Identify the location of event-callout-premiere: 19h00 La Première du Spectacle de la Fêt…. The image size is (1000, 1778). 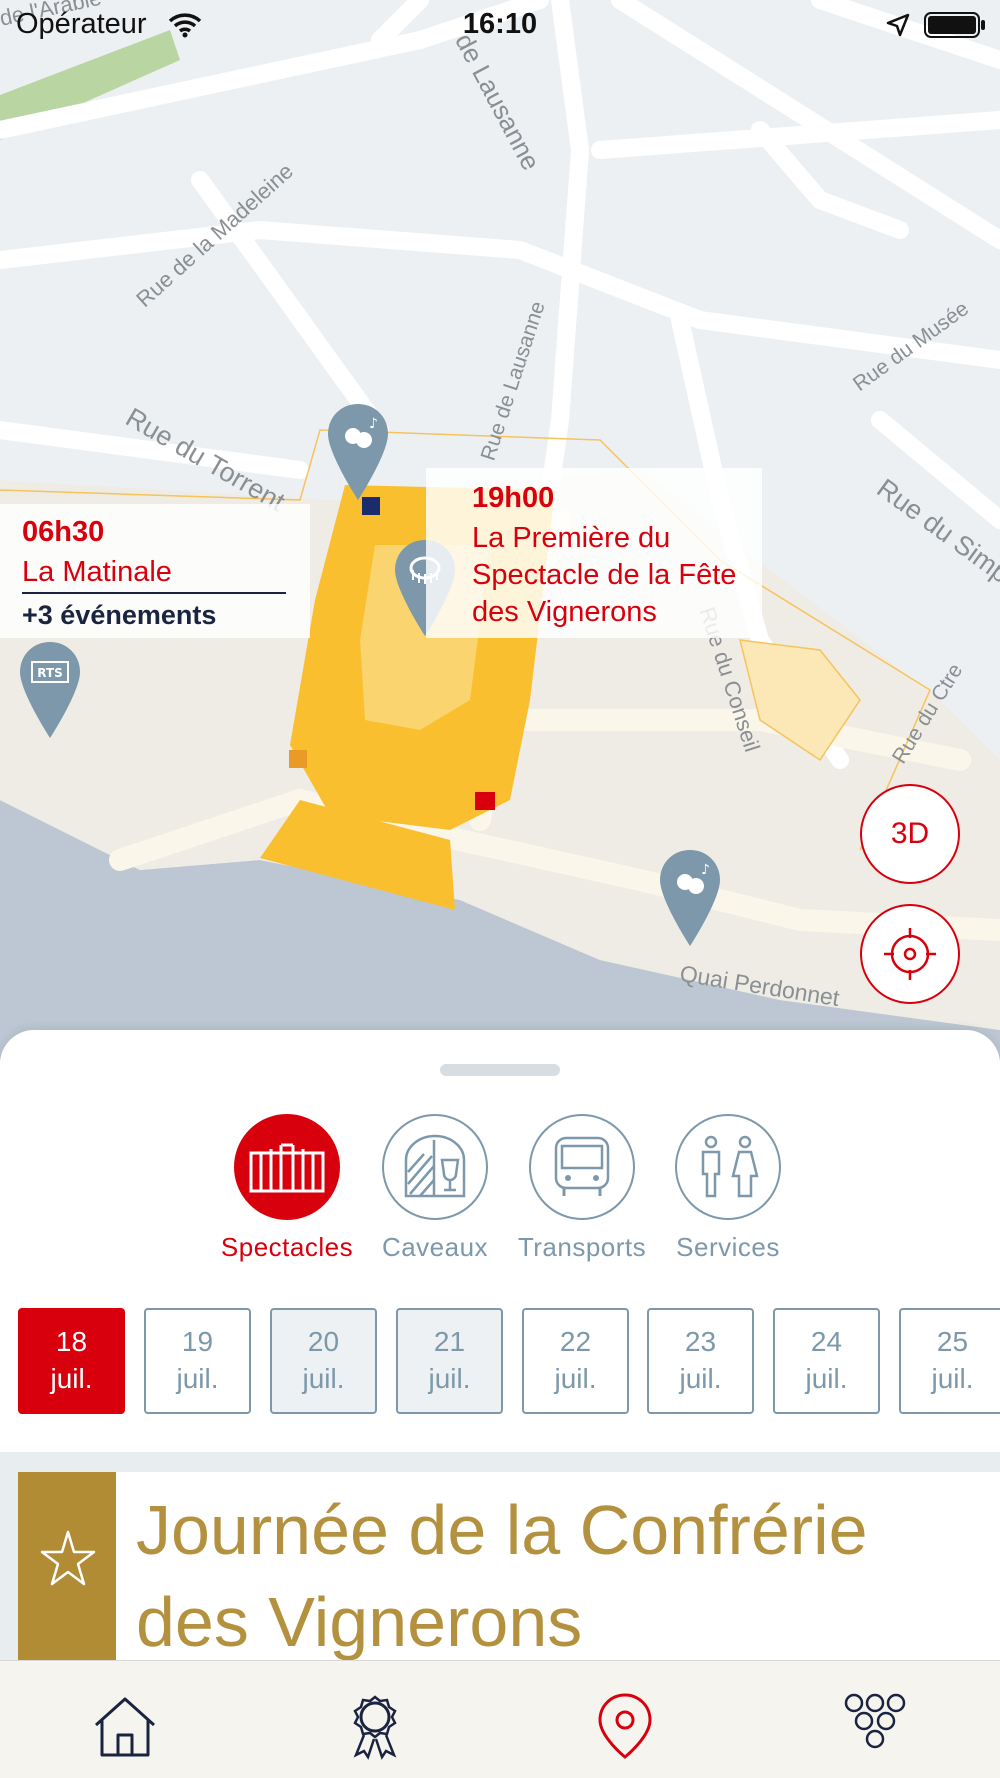
(594, 553).